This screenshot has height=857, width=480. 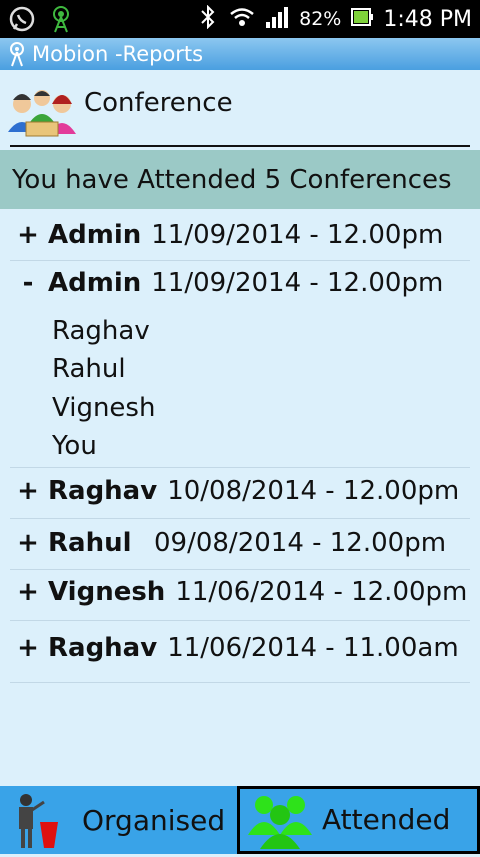 I want to click on wifi-icon, so click(x=242, y=19).